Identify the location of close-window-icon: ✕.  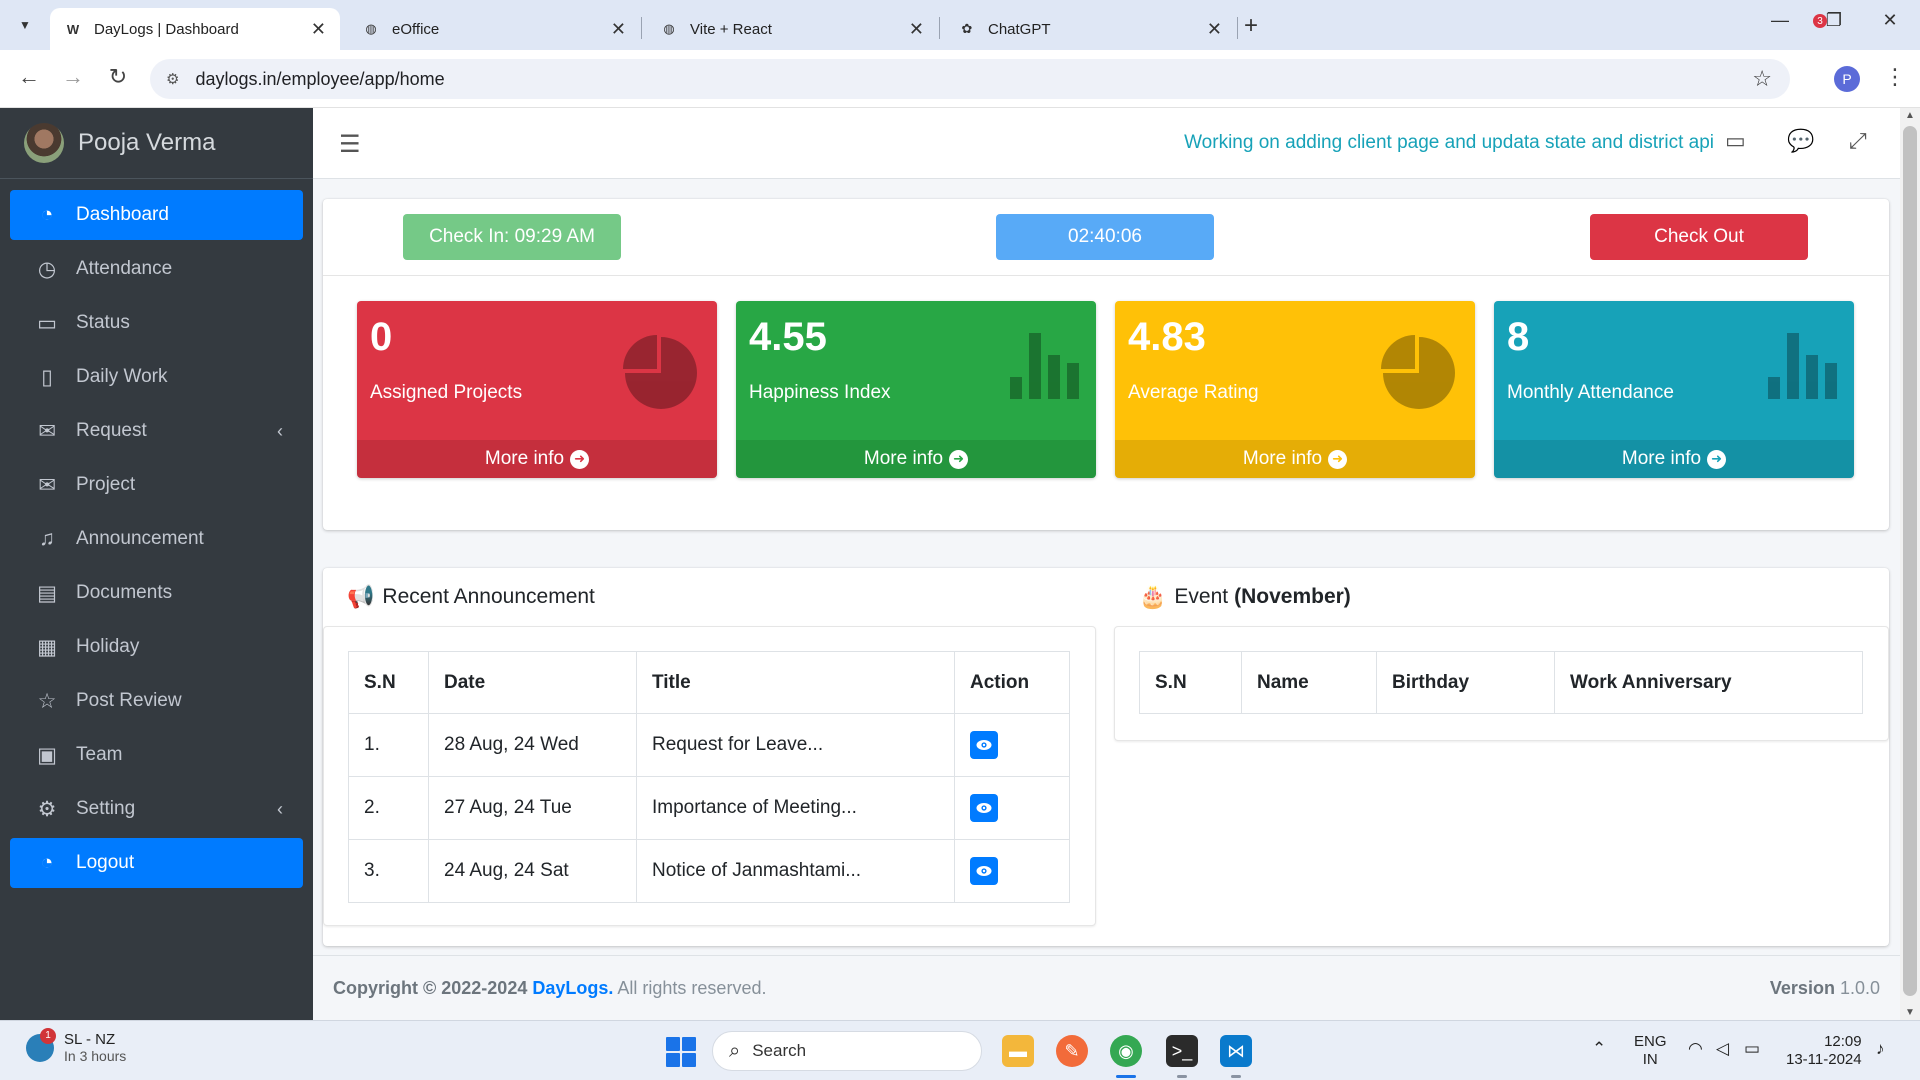
(1890, 20).